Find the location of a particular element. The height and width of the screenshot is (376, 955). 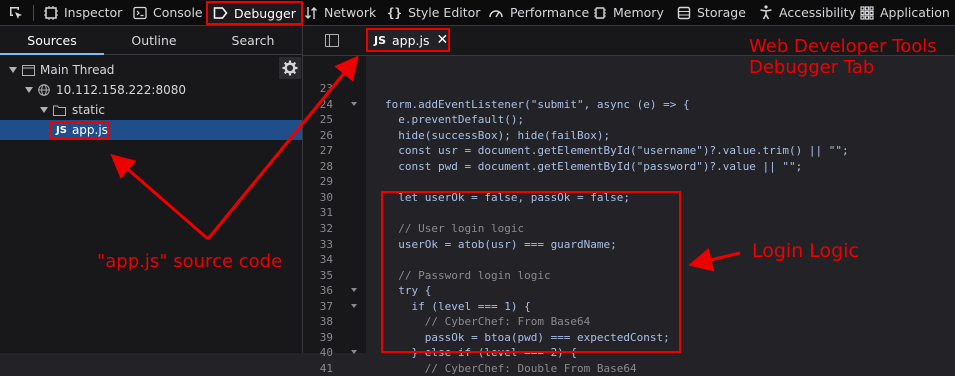

code-line: 41 // CyberChef: Double From Base64 is located at coordinates (629, 368).